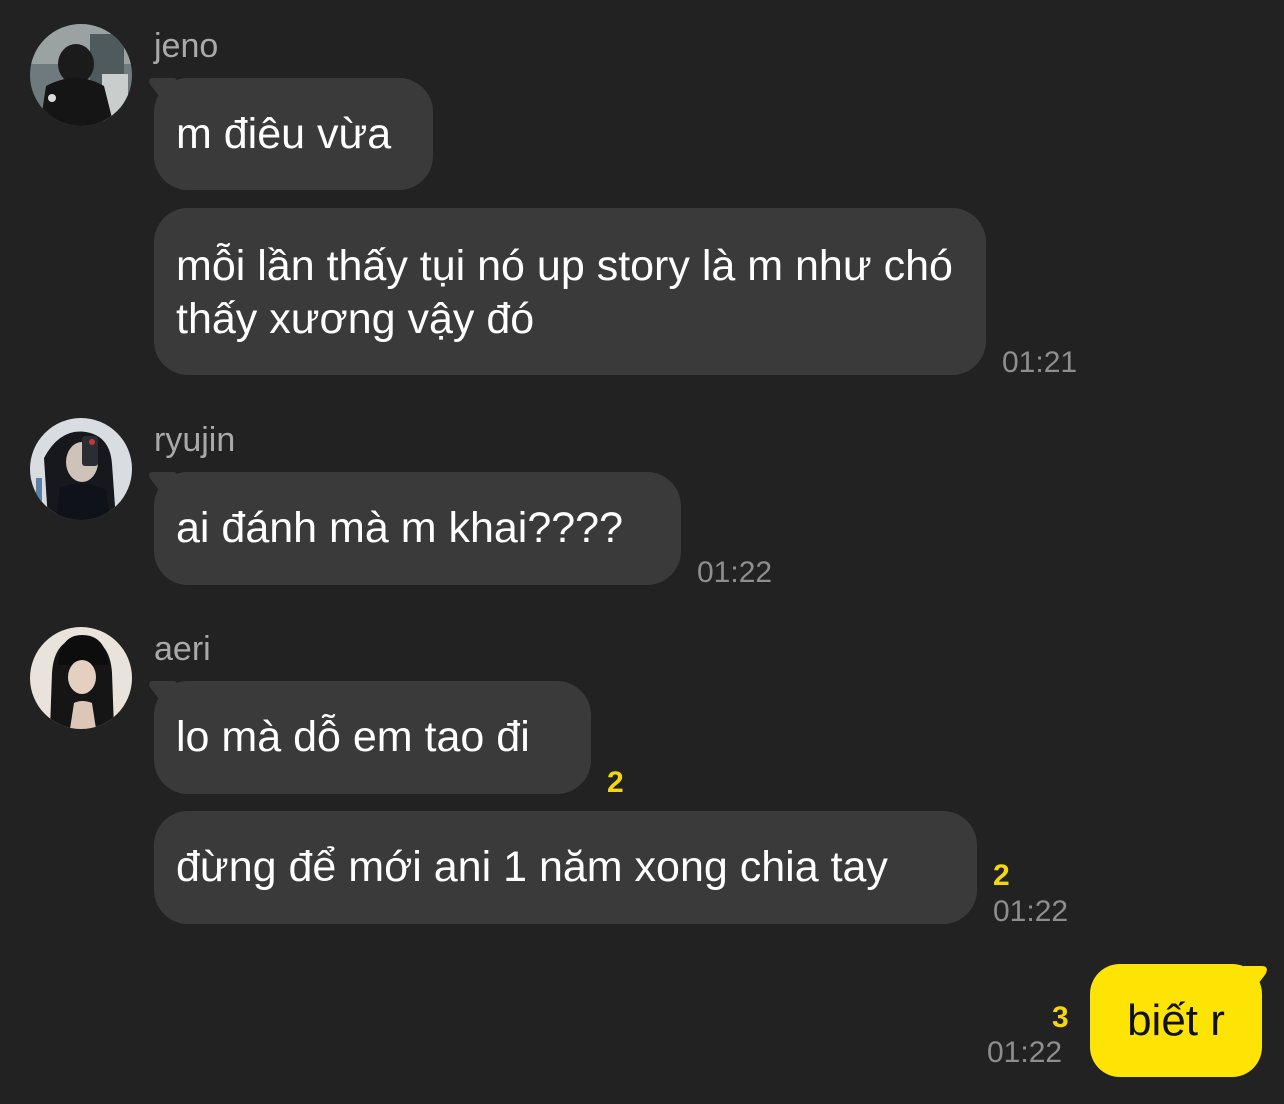 The image size is (1284, 1104). What do you see at coordinates (400, 528) in the screenshot?
I see `message-text: ai đánh mà m khai????` at bounding box center [400, 528].